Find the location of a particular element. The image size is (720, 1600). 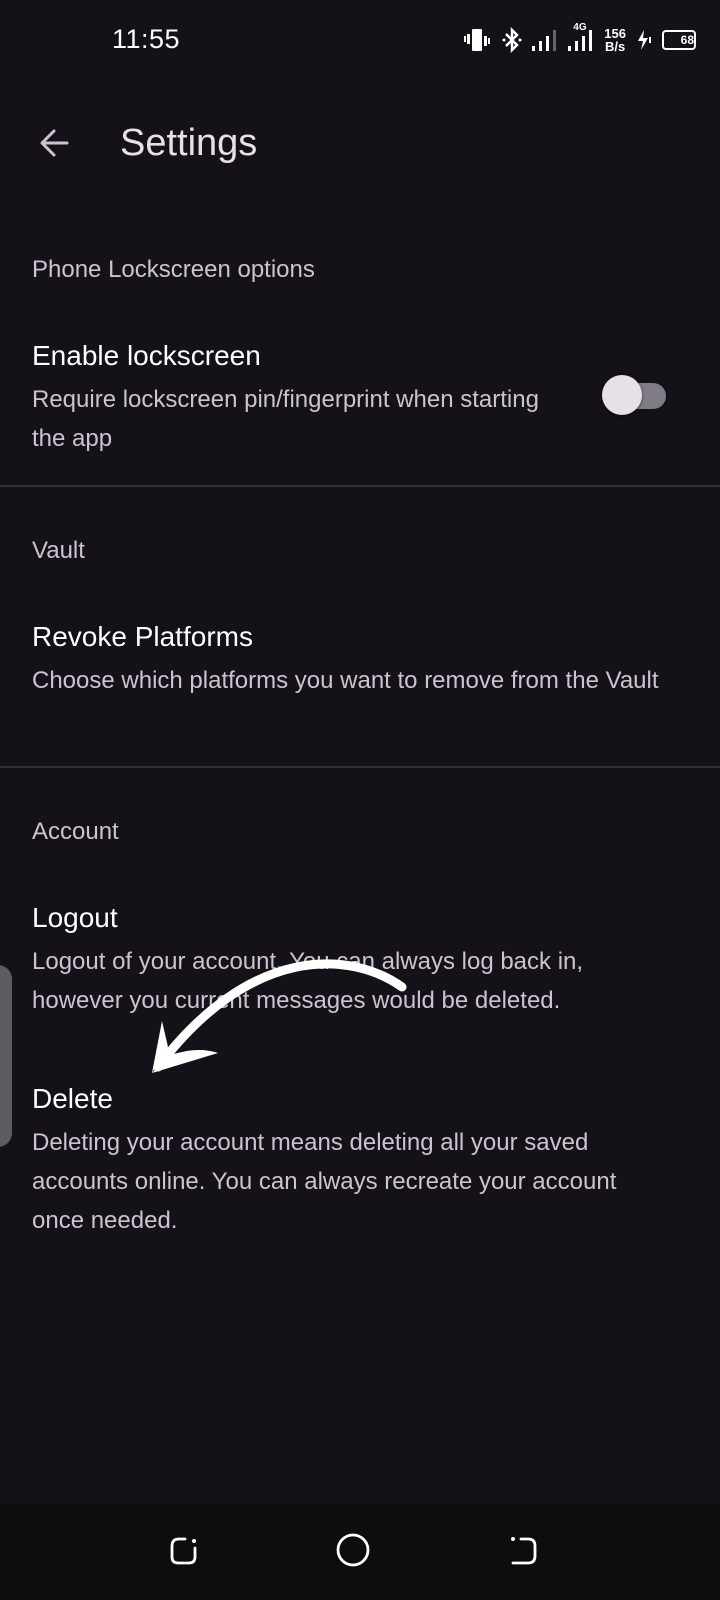

enable-lockscreen-toggle is located at coordinates (634, 395).